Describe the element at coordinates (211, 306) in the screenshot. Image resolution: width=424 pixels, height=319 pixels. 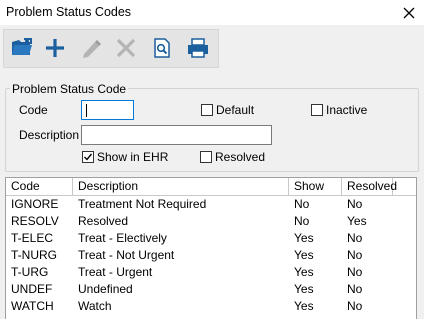
I see `table-row: WATCH Watch Yes No` at that location.